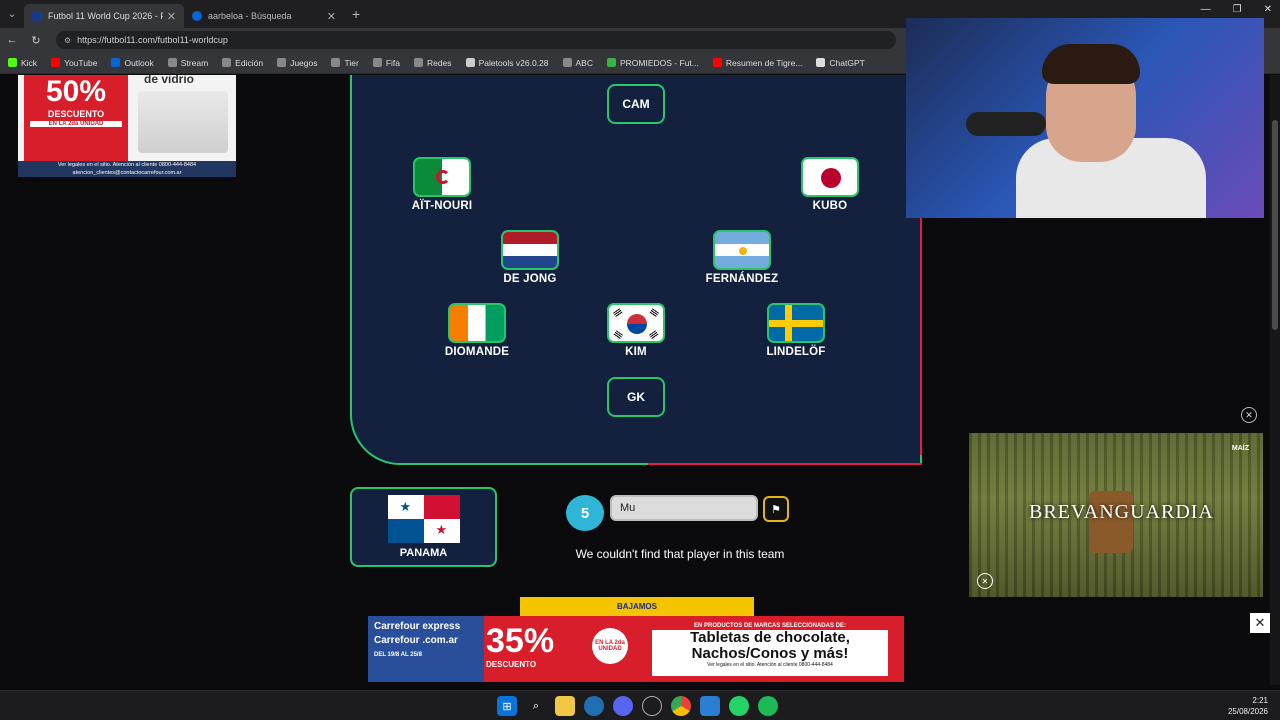 The height and width of the screenshot is (720, 1280). Describe the element at coordinates (565, 706) in the screenshot. I see `file-explorer-icon` at that location.